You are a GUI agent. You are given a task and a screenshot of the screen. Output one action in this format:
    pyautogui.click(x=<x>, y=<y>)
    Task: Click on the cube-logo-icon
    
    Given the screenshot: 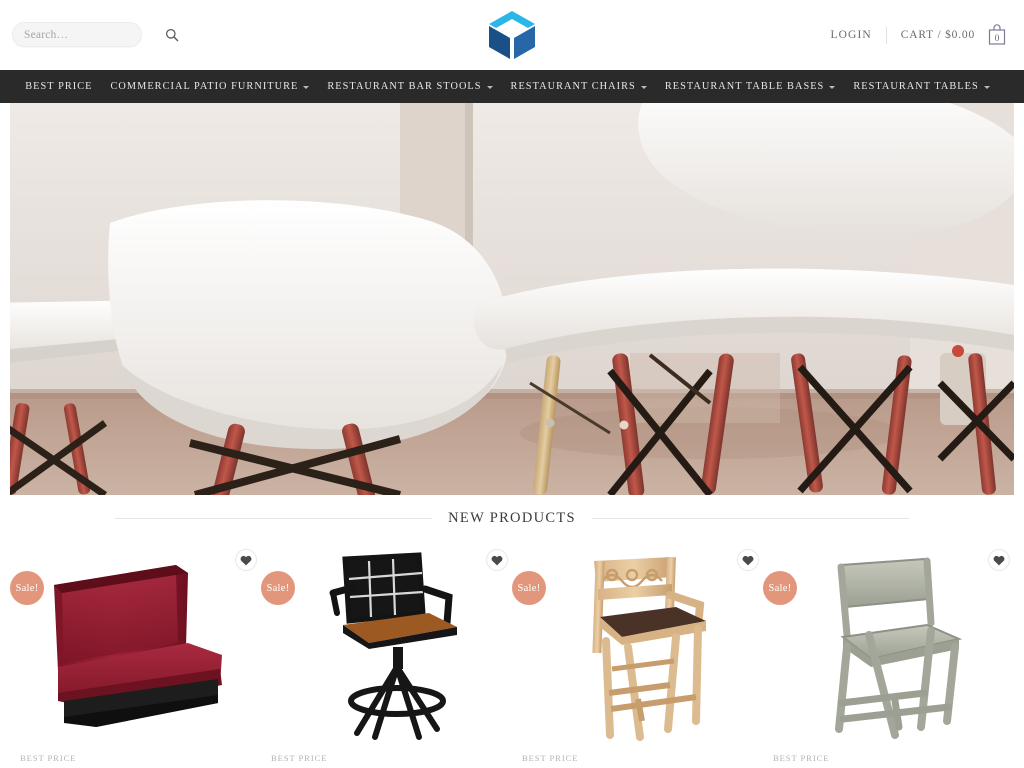 What is the action you would take?
    pyautogui.click(x=512, y=35)
    